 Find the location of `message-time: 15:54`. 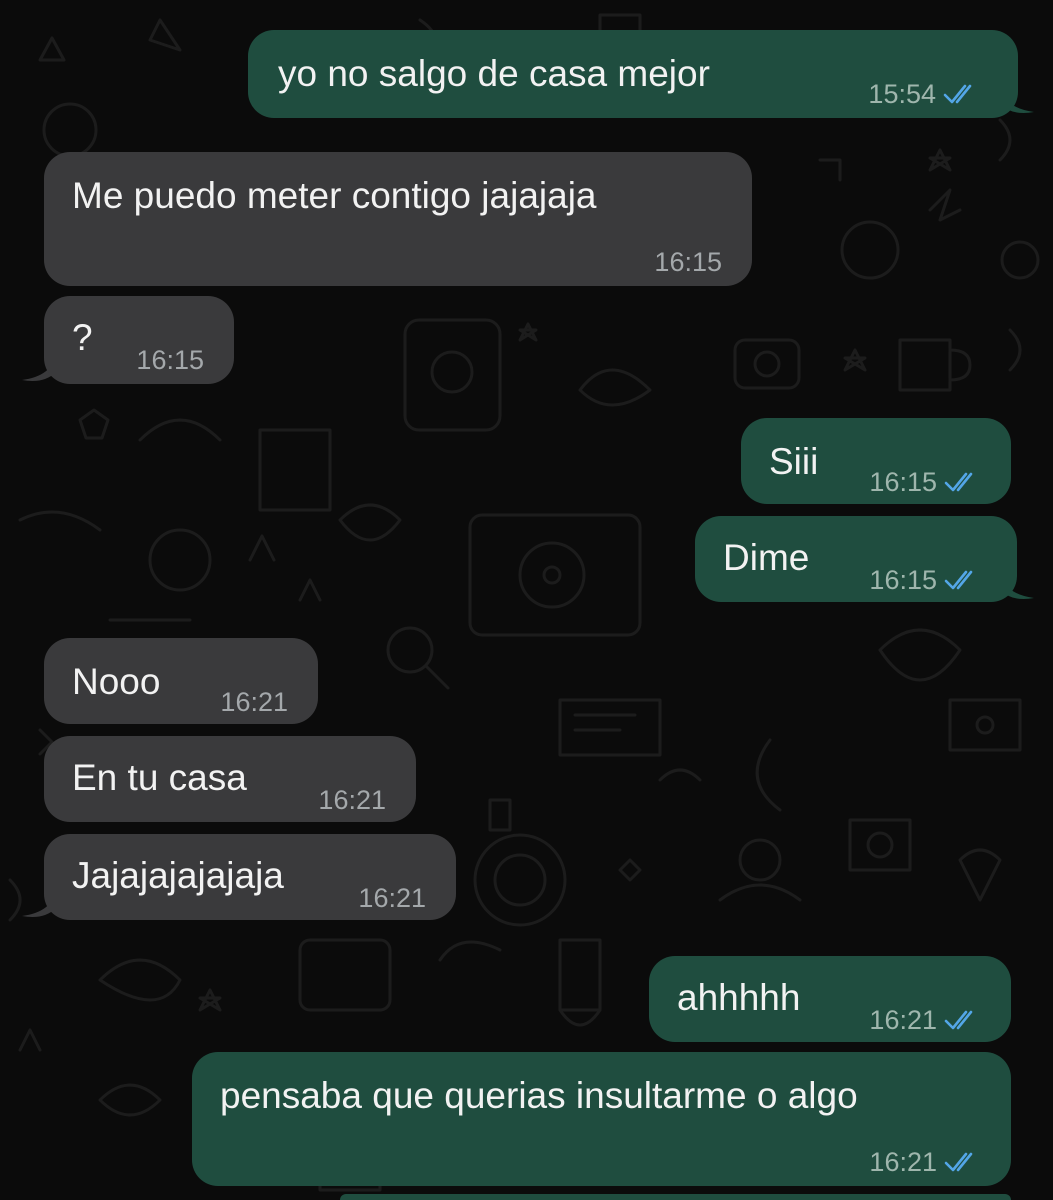

message-time: 15:54 is located at coordinates (902, 94).